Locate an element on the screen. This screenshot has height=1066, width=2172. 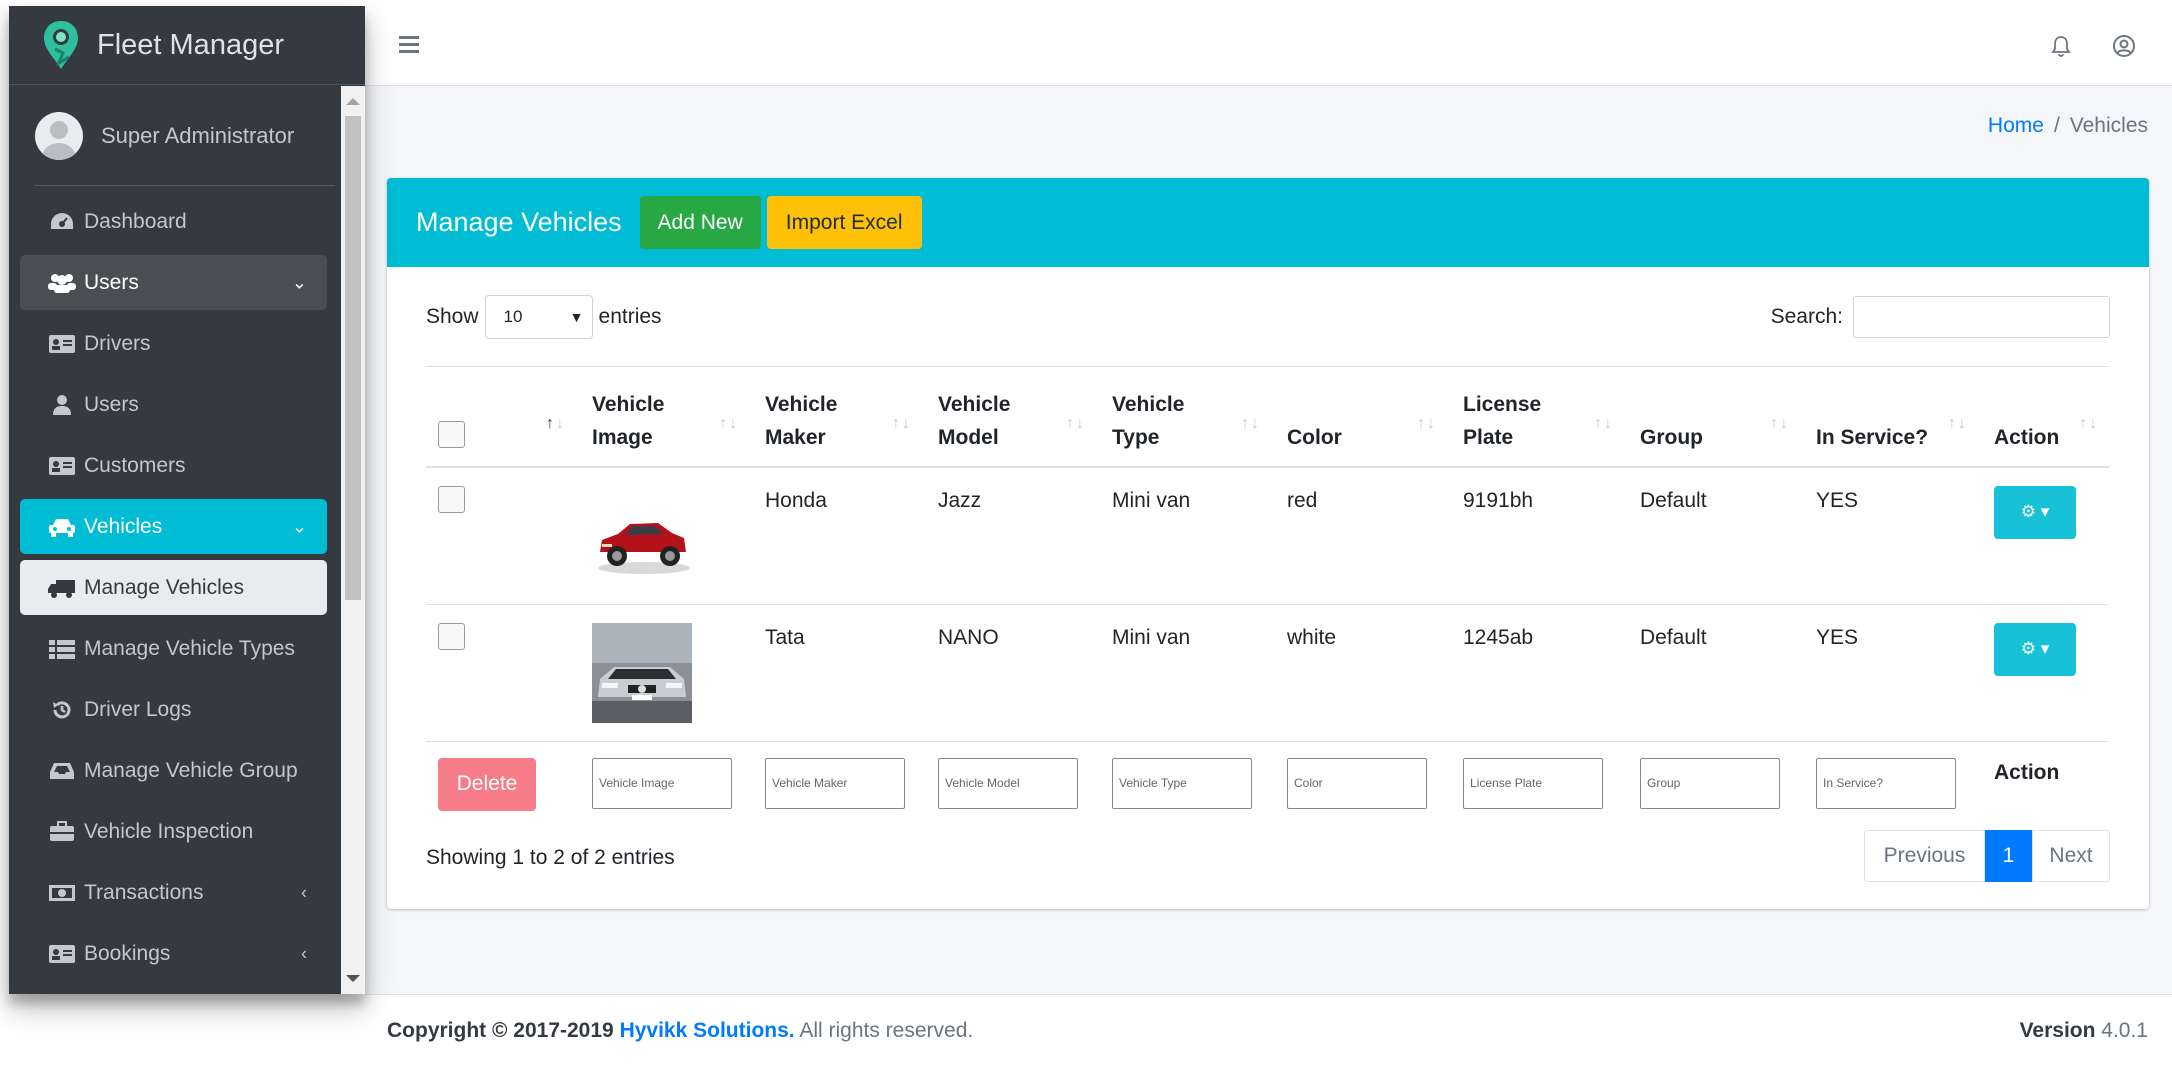
search-input is located at coordinates (1981, 317).